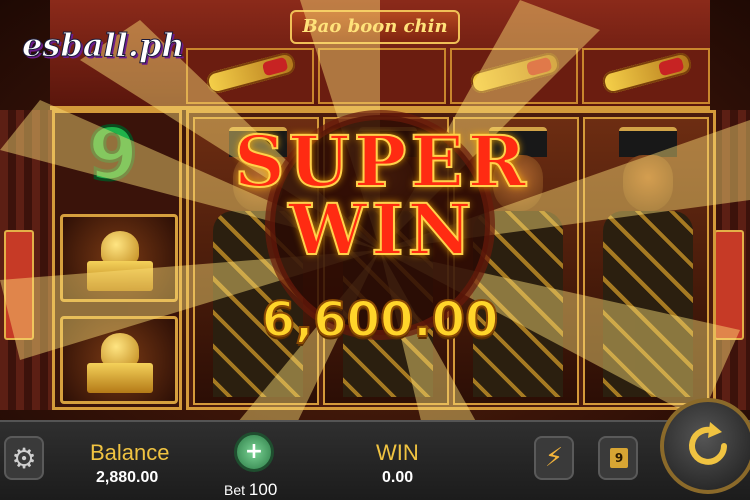 The image size is (750, 500). What do you see at coordinates (263, 489) in the screenshot?
I see `bet-value: 100` at bounding box center [263, 489].